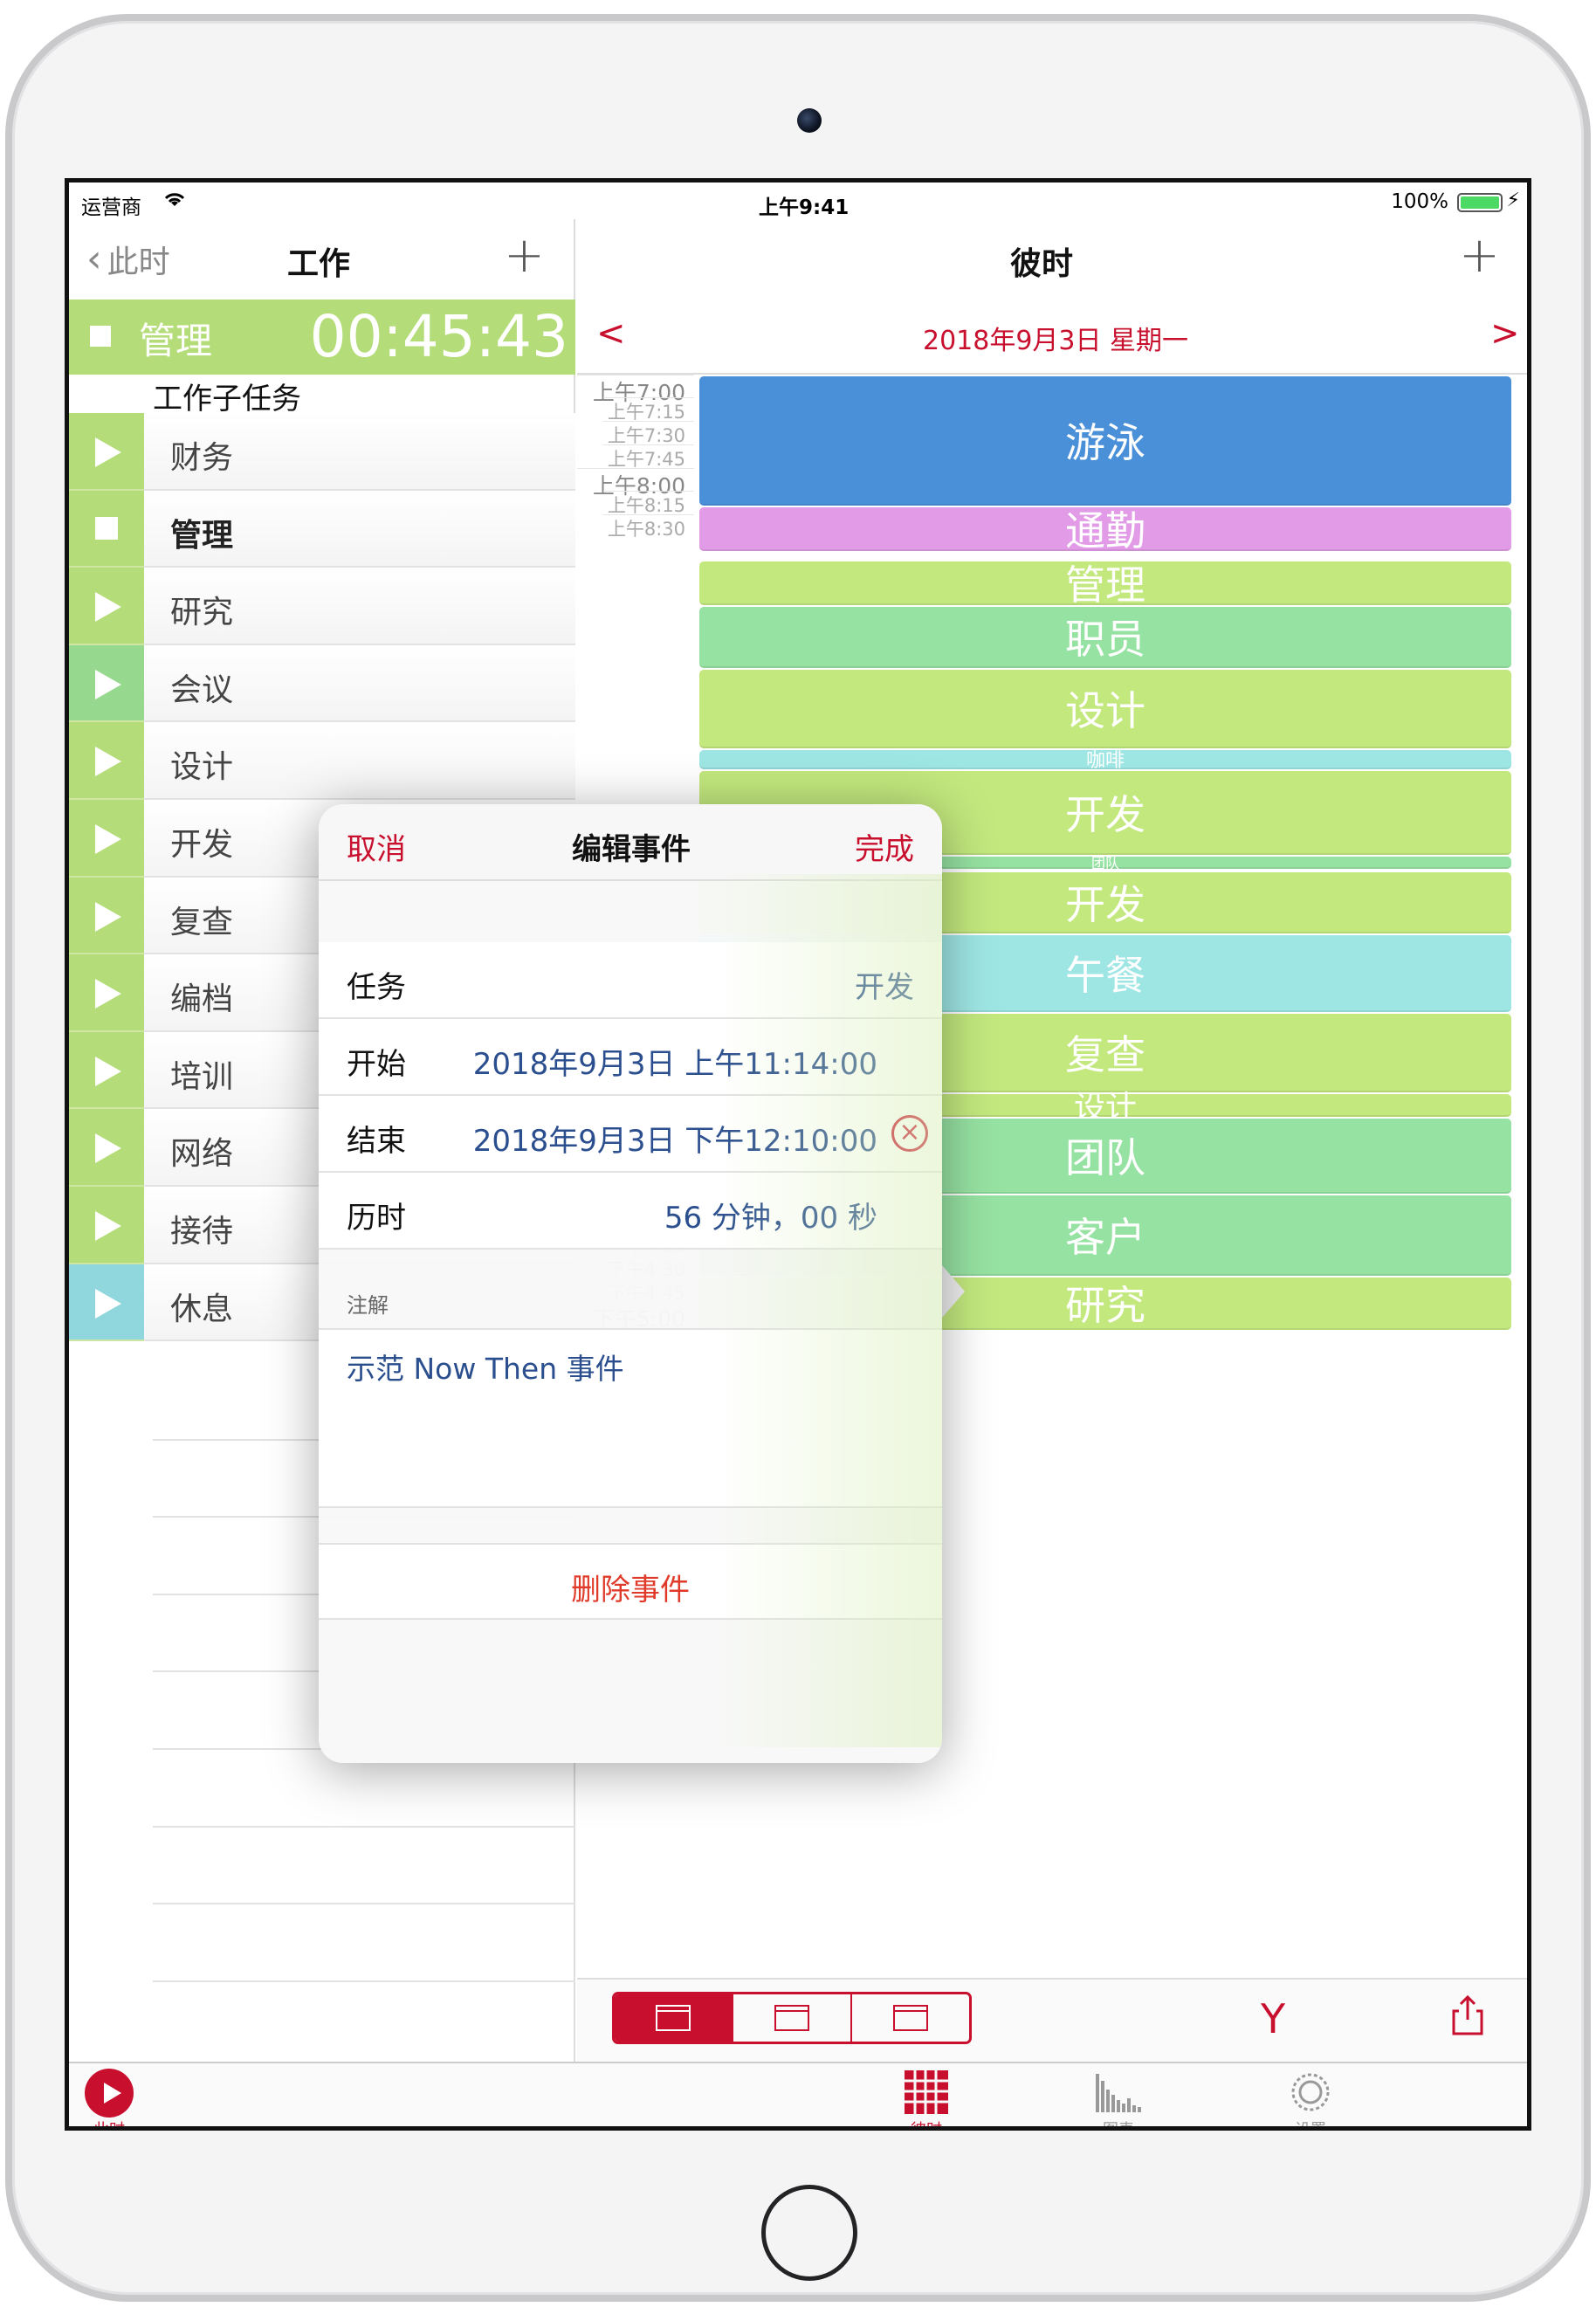 Image resolution: width=1596 pixels, height=2307 pixels. Describe the element at coordinates (176, 341) in the screenshot. I see `current-task-name: 管理` at that location.